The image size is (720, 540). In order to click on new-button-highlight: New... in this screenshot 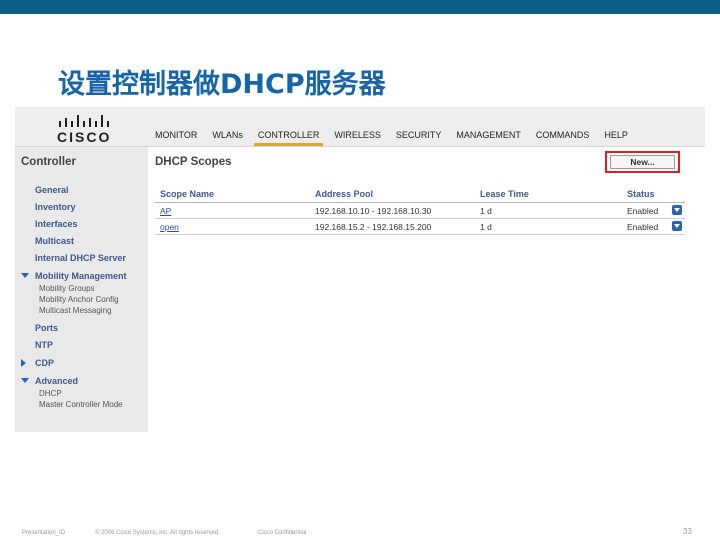, I will do `click(642, 162)`.